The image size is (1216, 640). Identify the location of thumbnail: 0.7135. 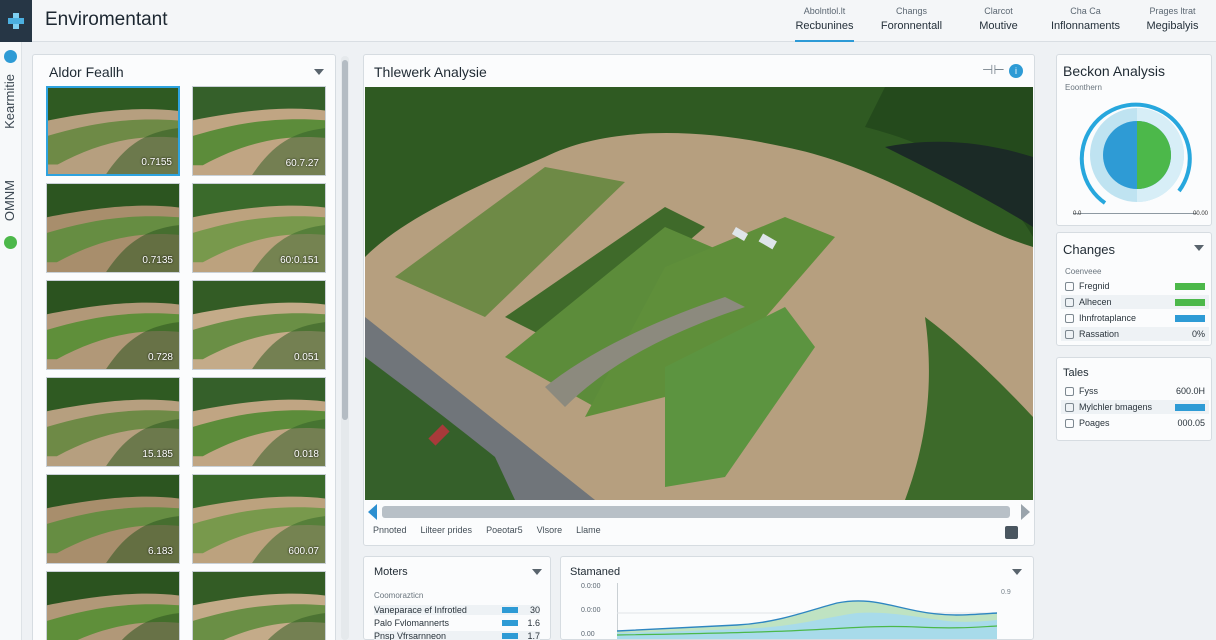
(113, 228).